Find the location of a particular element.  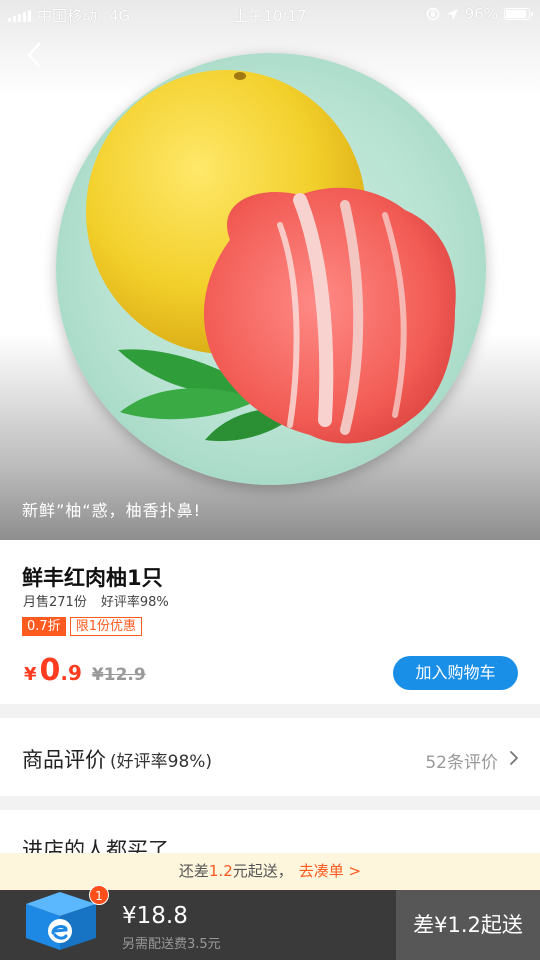

min-order-prefix: 还差 is located at coordinates (193, 871).